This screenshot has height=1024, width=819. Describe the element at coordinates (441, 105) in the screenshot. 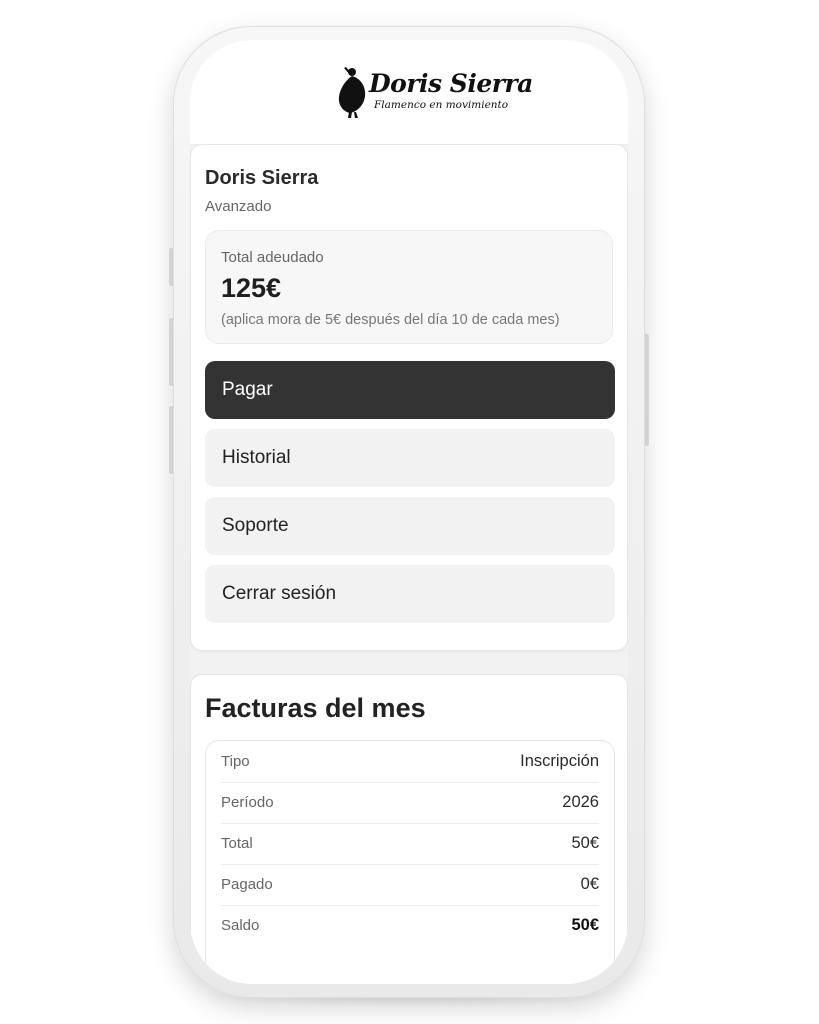

I see `brand-tagline: Flamenco en movimiento` at that location.